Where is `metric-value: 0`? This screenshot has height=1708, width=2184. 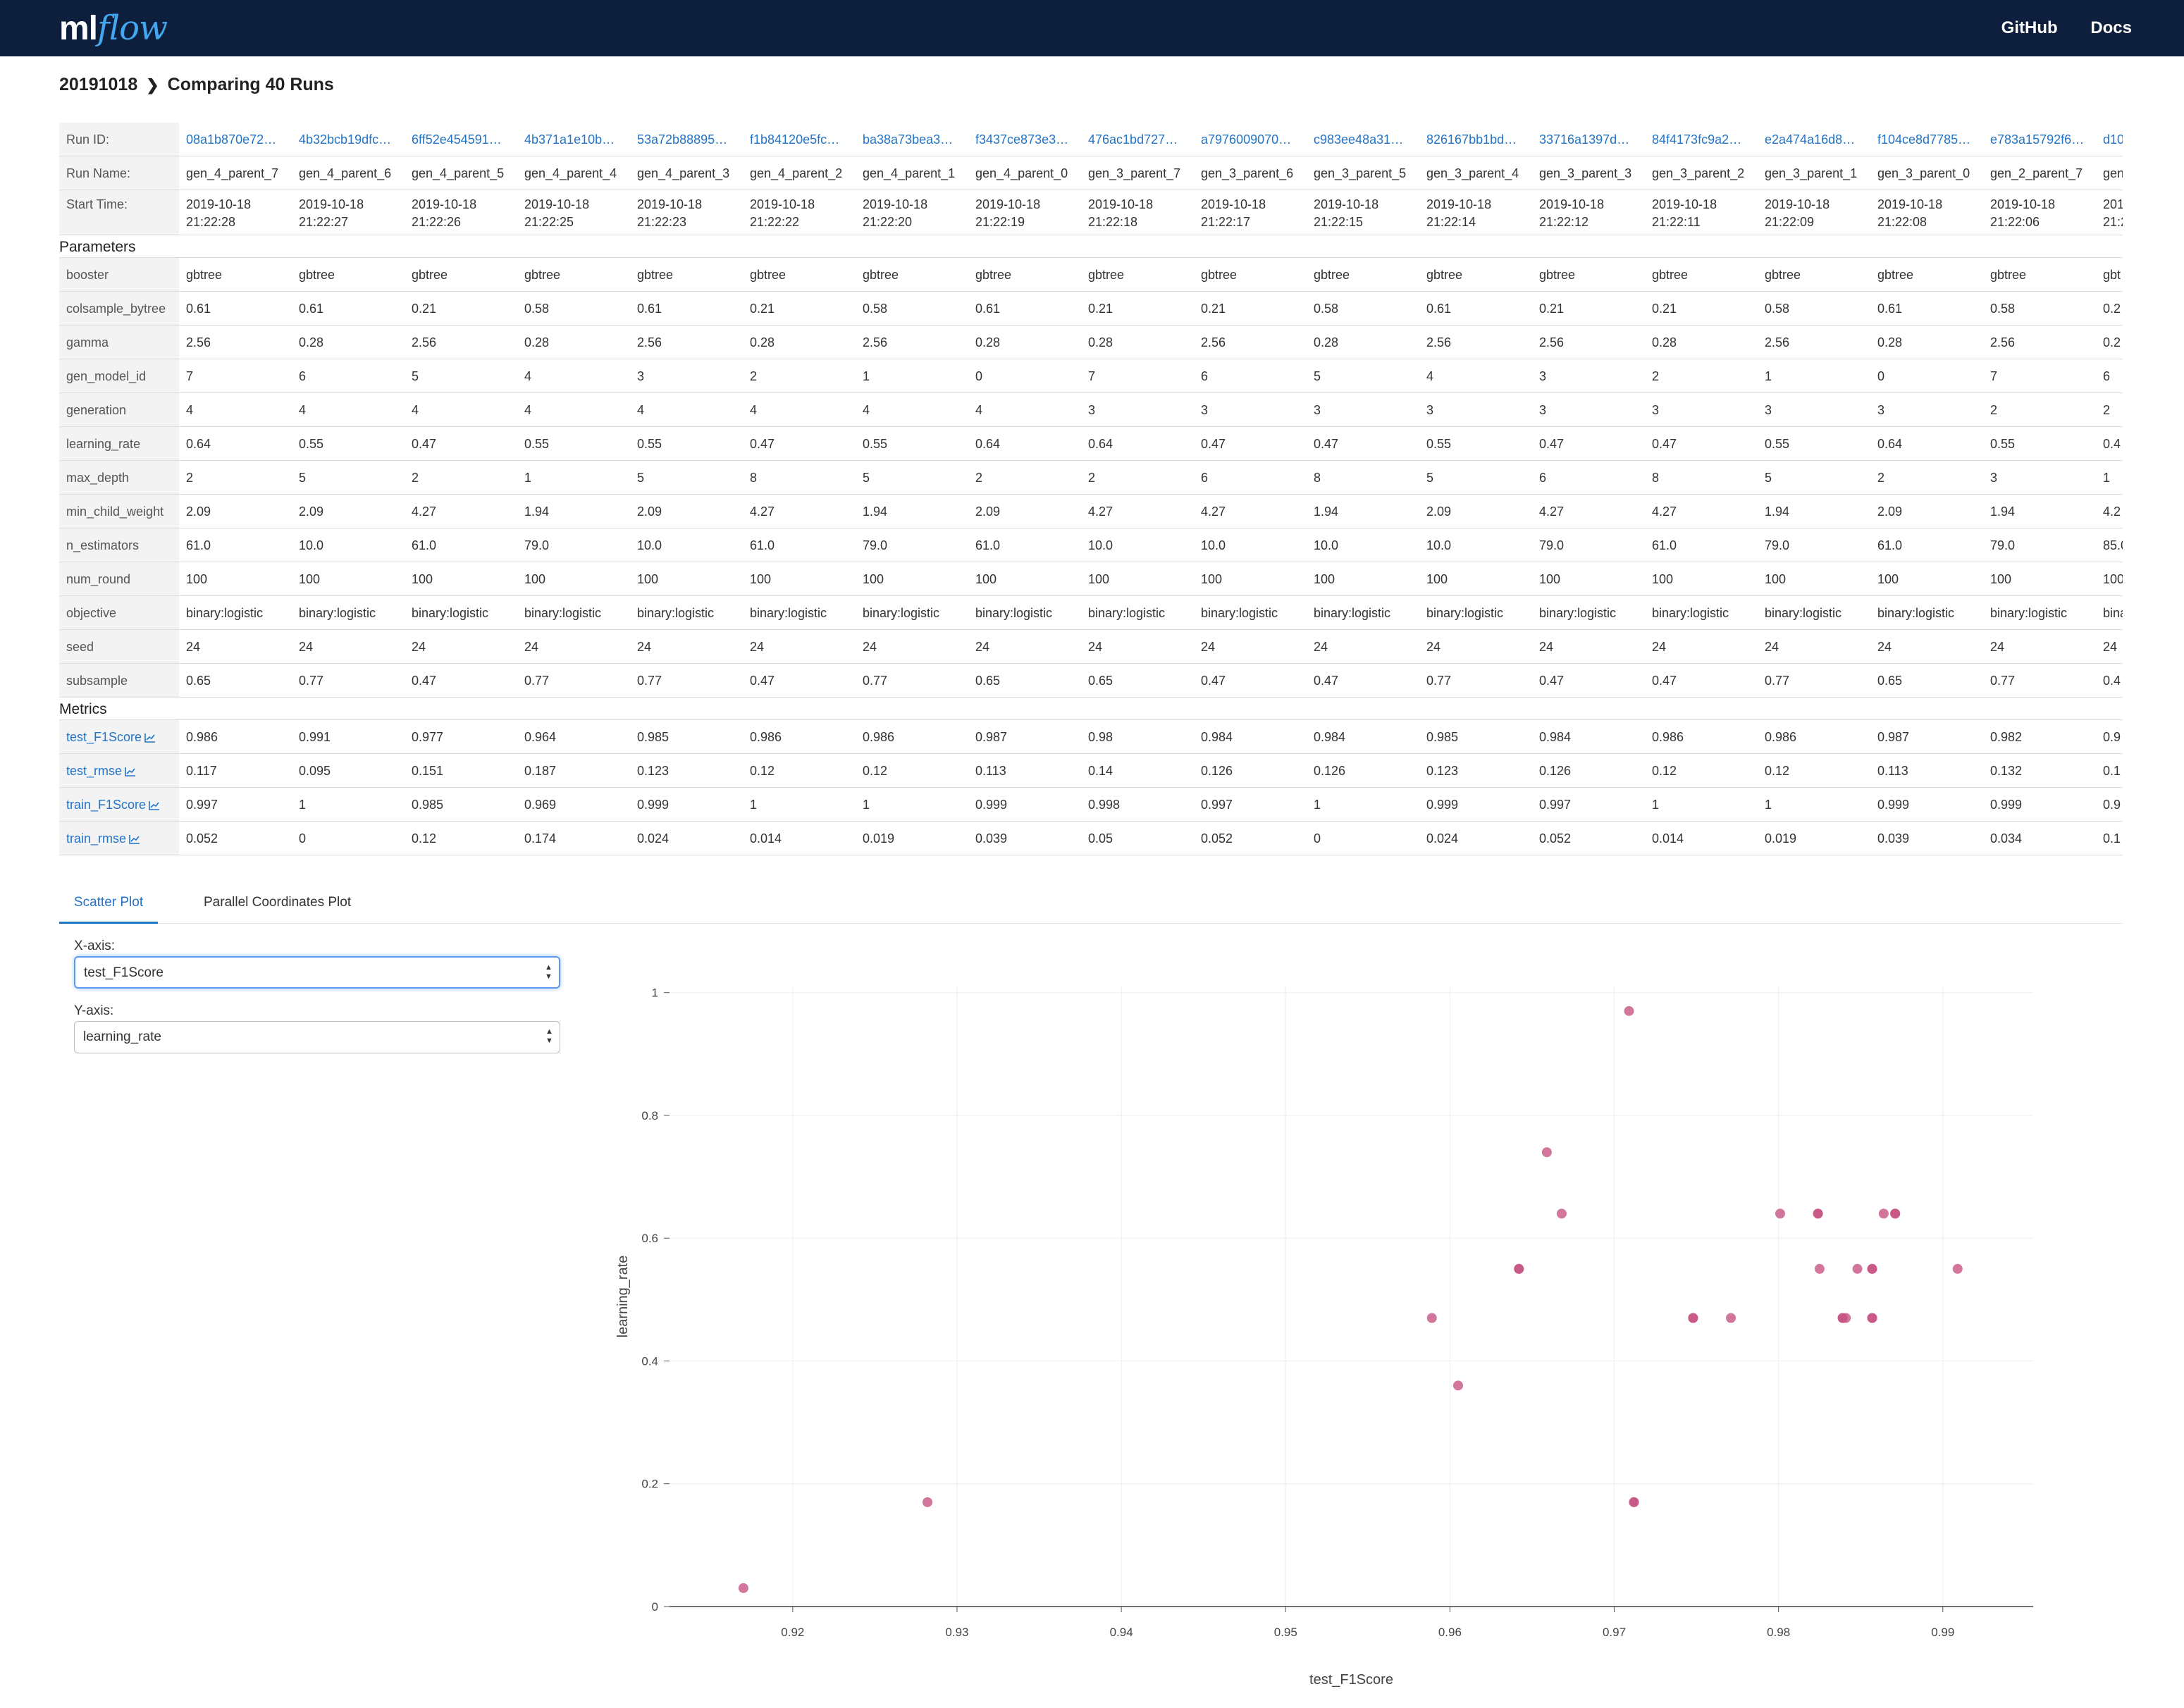
metric-value: 0 is located at coordinates (348, 838).